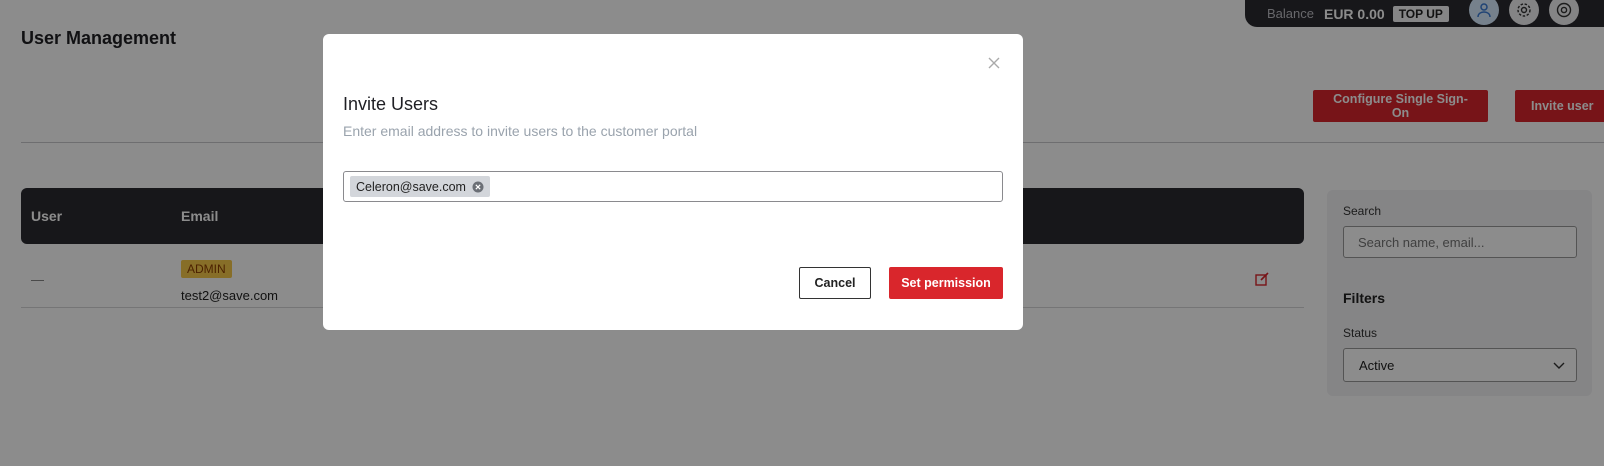 The width and height of the screenshot is (1604, 466). What do you see at coordinates (478, 187) in the screenshot?
I see `remove-chip-icon` at bounding box center [478, 187].